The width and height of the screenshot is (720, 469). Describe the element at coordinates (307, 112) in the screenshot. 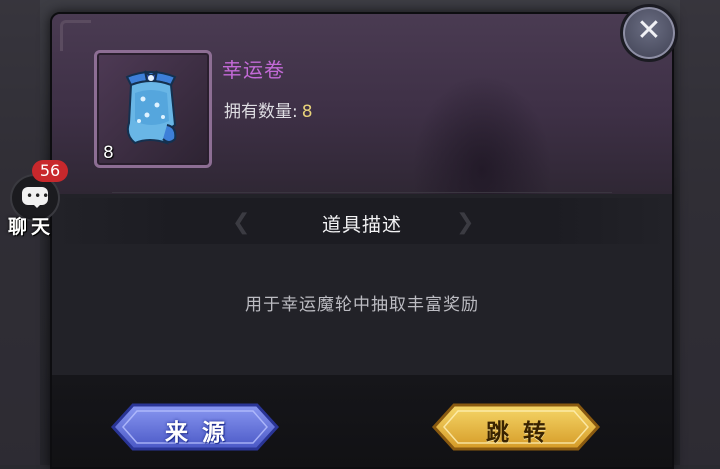

I see `quantity-value: 8` at that location.